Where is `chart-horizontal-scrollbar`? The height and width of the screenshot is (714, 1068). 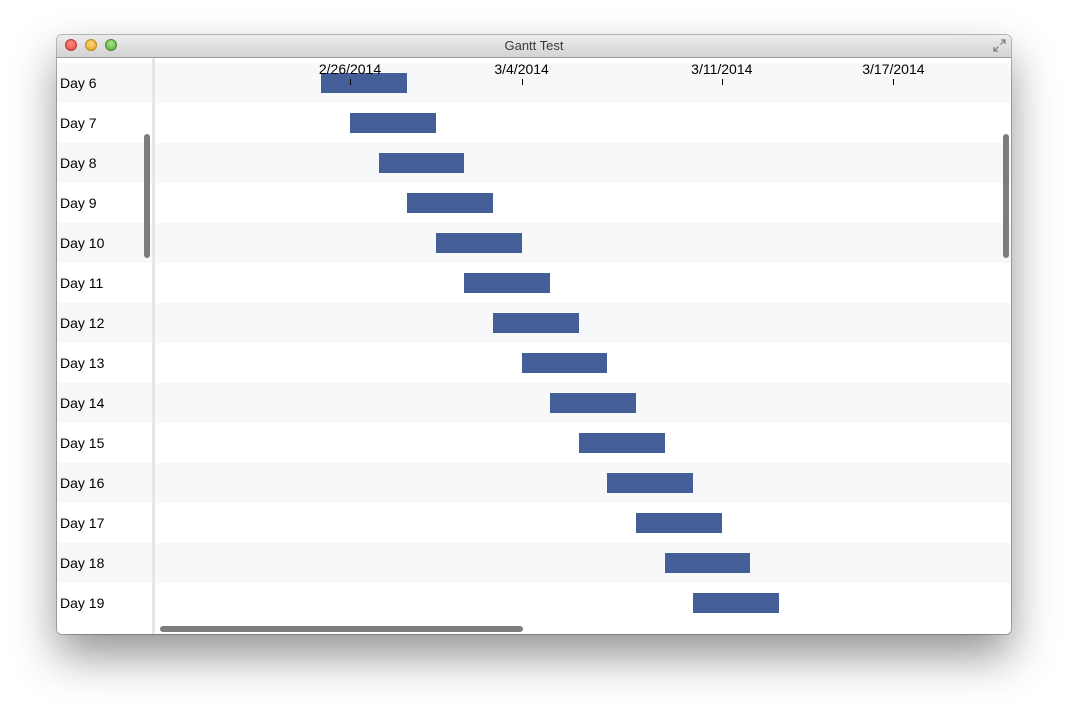 chart-horizontal-scrollbar is located at coordinates (341, 629).